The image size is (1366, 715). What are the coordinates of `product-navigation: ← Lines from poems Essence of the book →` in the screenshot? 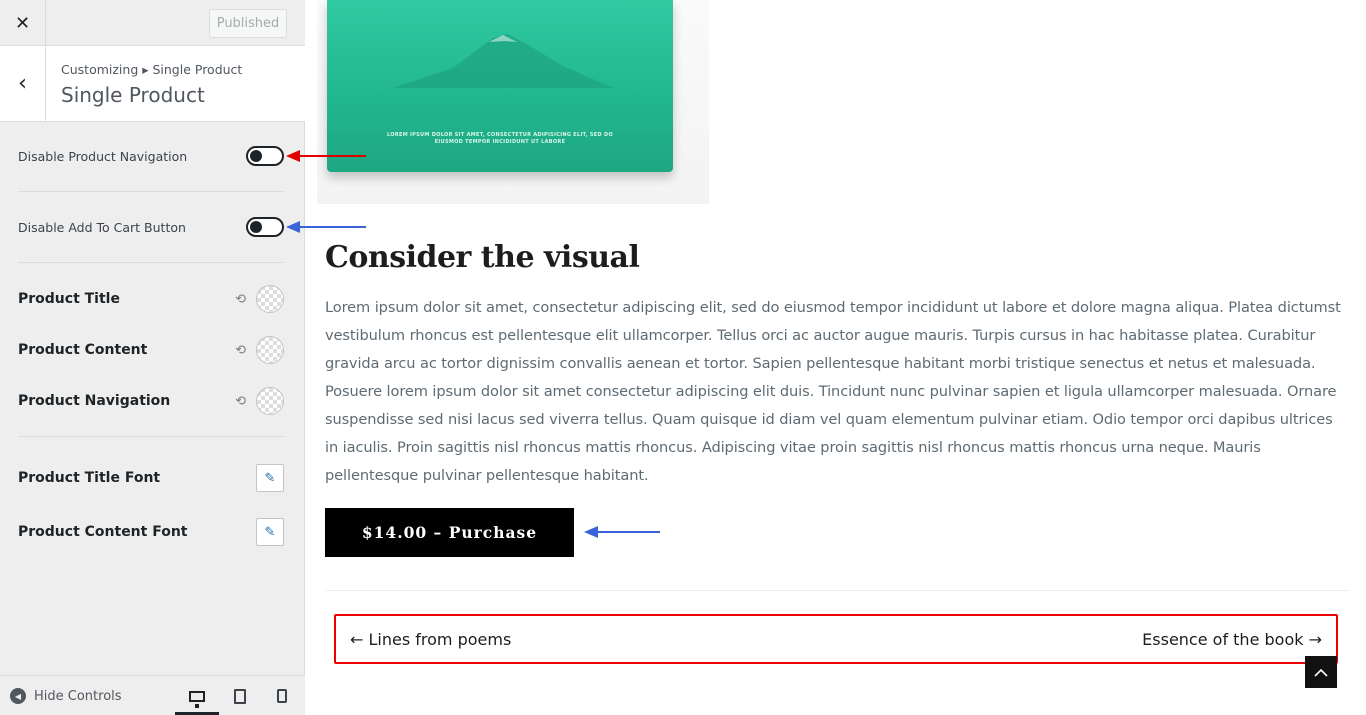 It's located at (836, 639).